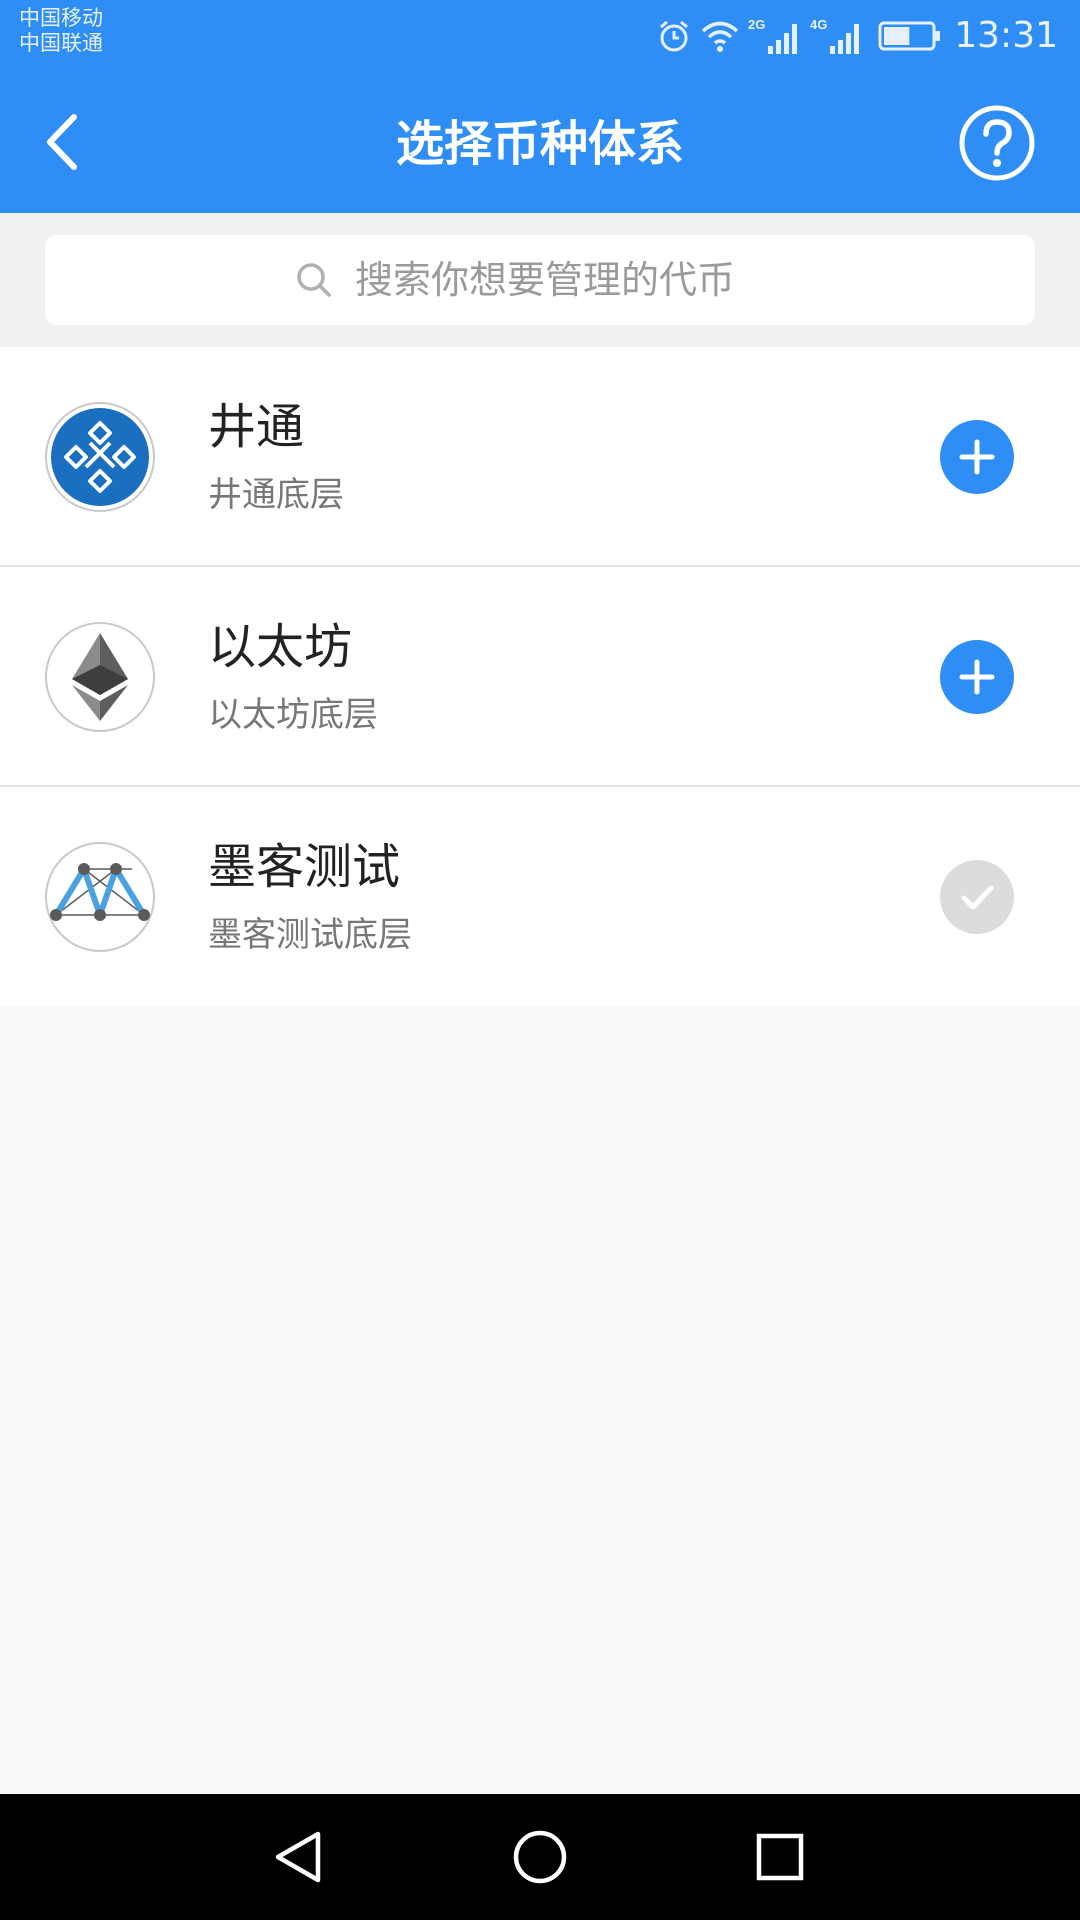 This screenshot has height=1920, width=1080. I want to click on clock: 13:31, so click(1006, 35).